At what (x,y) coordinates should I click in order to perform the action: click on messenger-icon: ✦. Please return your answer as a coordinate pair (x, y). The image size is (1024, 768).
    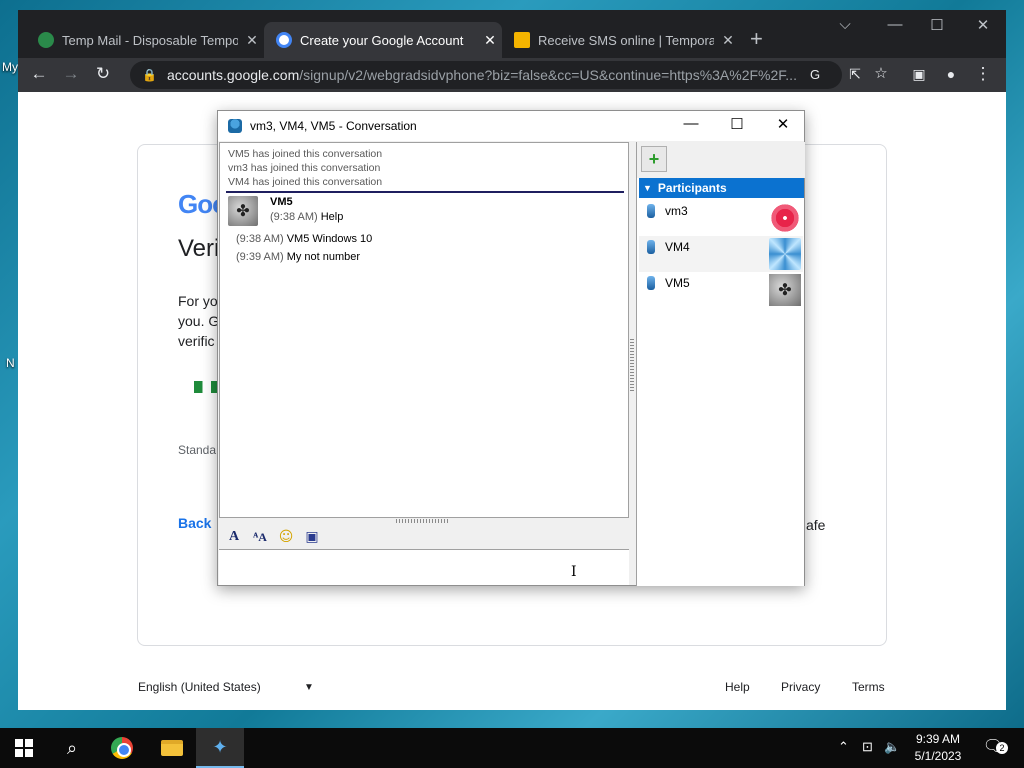
    Looking at the image, I should click on (220, 746).